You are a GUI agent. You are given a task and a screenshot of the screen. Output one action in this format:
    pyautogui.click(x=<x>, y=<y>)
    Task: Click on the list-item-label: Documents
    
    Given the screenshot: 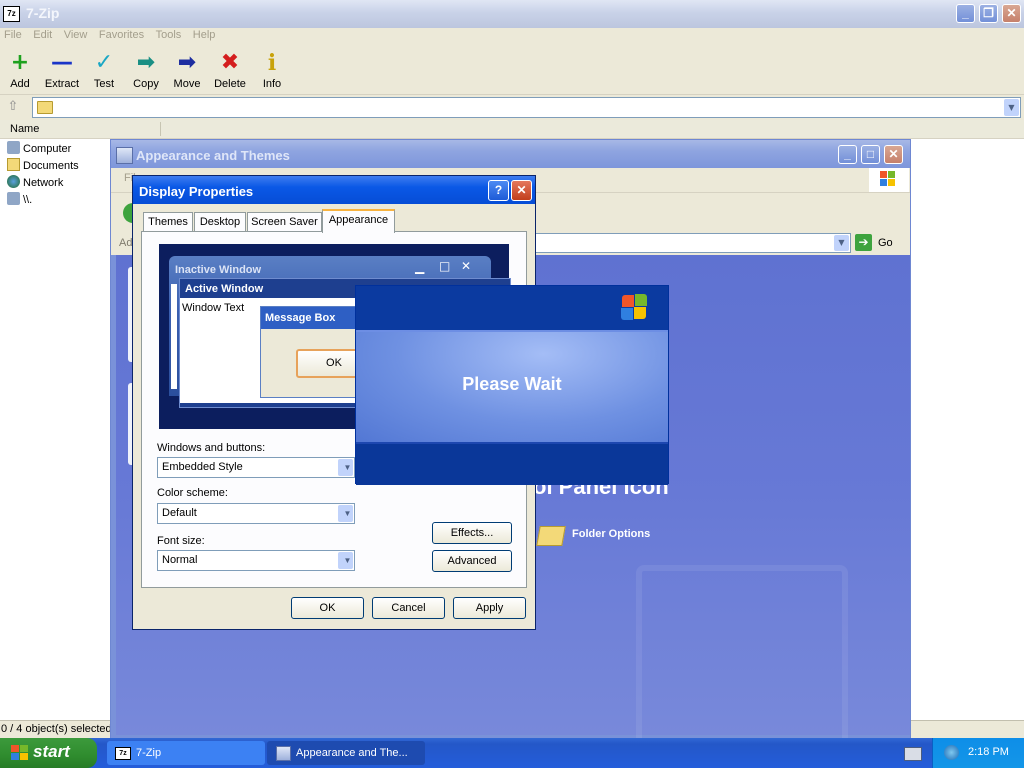 What is the action you would take?
    pyautogui.click(x=51, y=166)
    